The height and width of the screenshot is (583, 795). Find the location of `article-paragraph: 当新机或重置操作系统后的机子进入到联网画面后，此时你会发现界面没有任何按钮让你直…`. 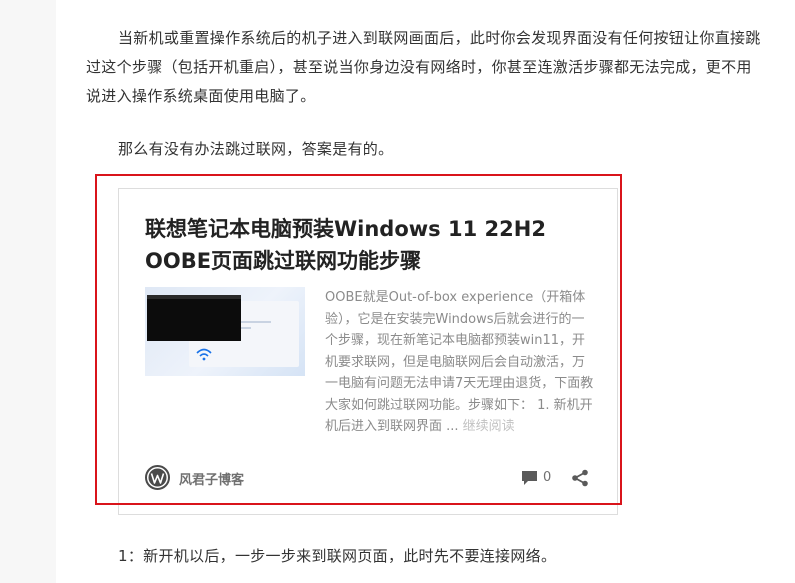

article-paragraph: 当新机或重置操作系统后的机子进入到联网画面后，此时你会发现界面没有任何按钮让你直… is located at coordinates (423, 67).